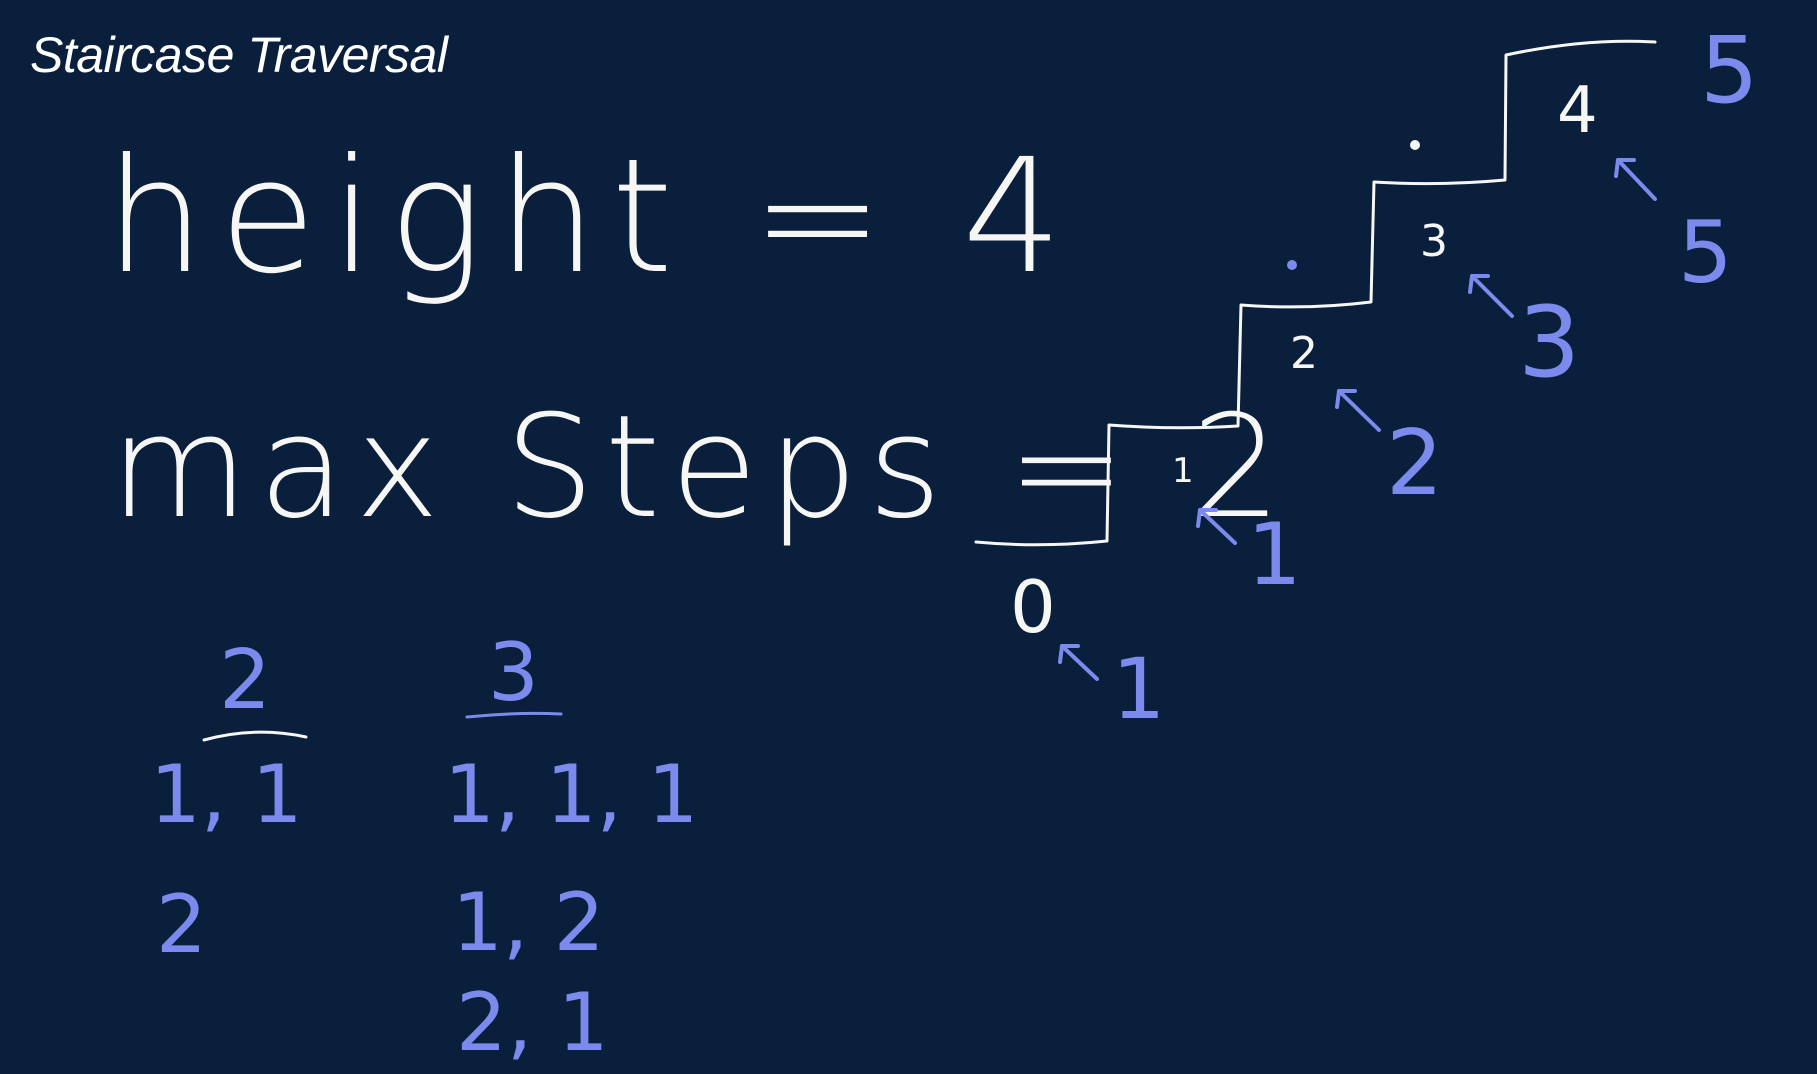 The image size is (1817, 1074). I want to click on step-label-0: 0, so click(1033, 607).